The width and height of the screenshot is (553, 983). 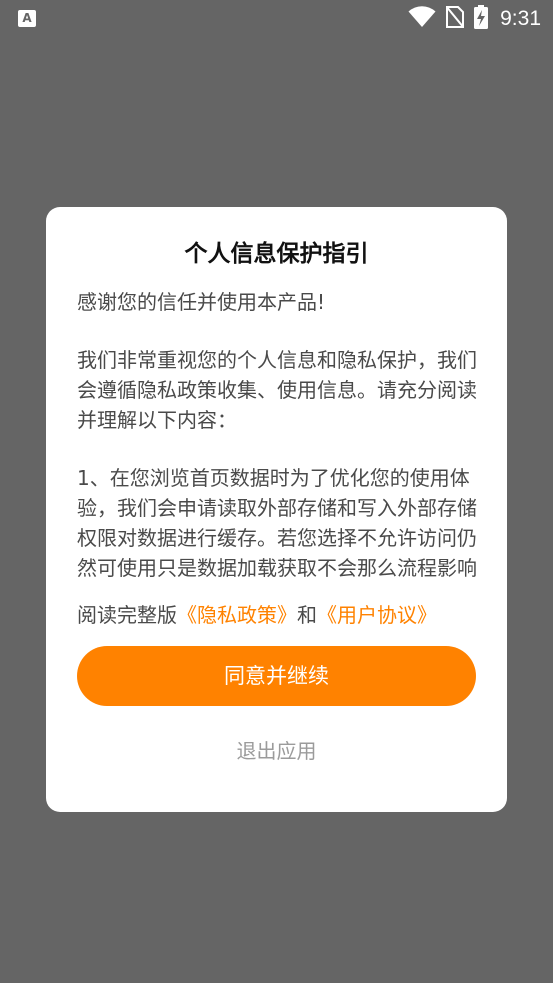 What do you see at coordinates (377, 615) in the screenshot?
I see `user-agreement-link: 《用户协议》` at bounding box center [377, 615].